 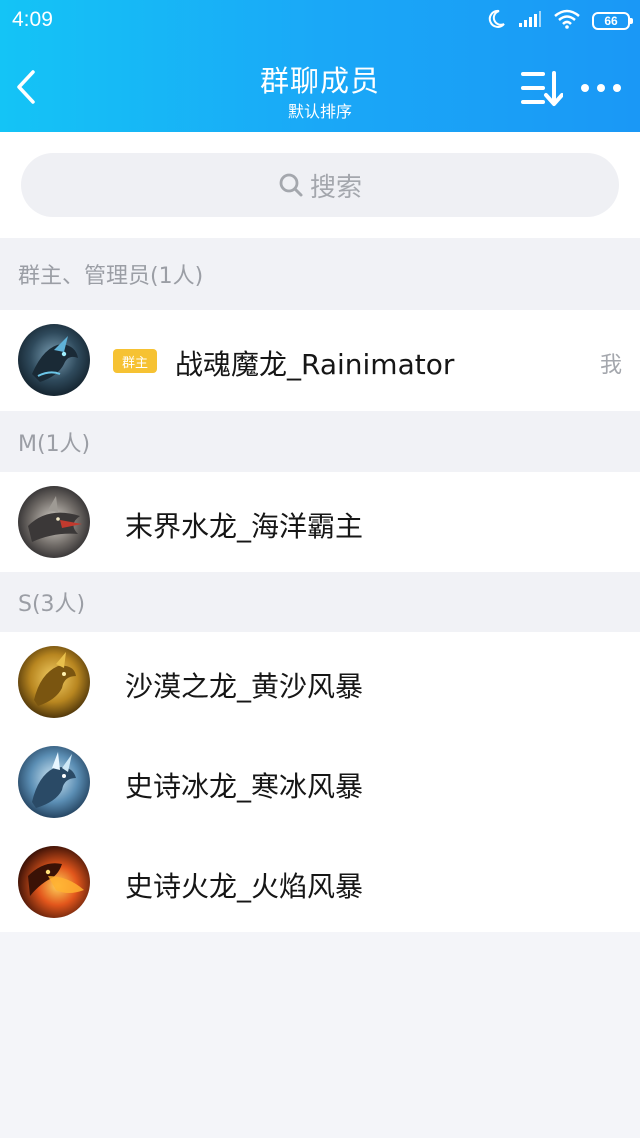 What do you see at coordinates (320, 22) in the screenshot?
I see `status-bar: 4:09 66` at bounding box center [320, 22].